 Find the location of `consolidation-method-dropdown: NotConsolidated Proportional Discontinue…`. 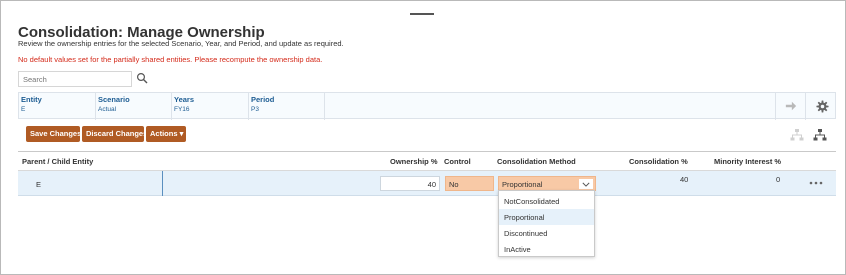

consolidation-method-dropdown: NotConsolidated Proportional Discontinue… is located at coordinates (546, 223).